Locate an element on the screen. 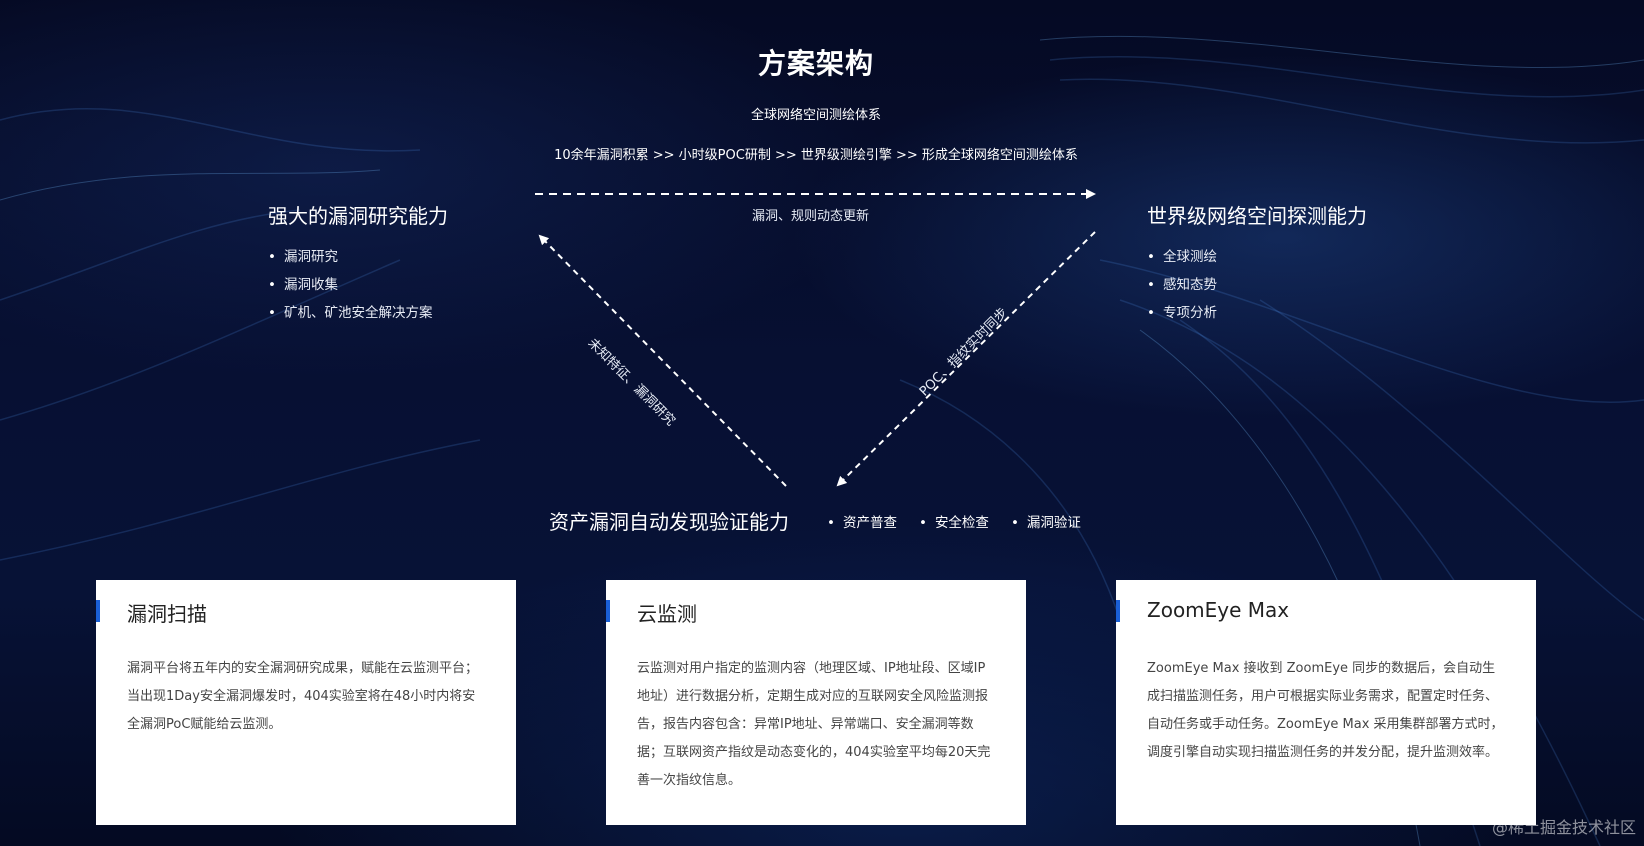  left-arrow is located at coordinates (662, 360).